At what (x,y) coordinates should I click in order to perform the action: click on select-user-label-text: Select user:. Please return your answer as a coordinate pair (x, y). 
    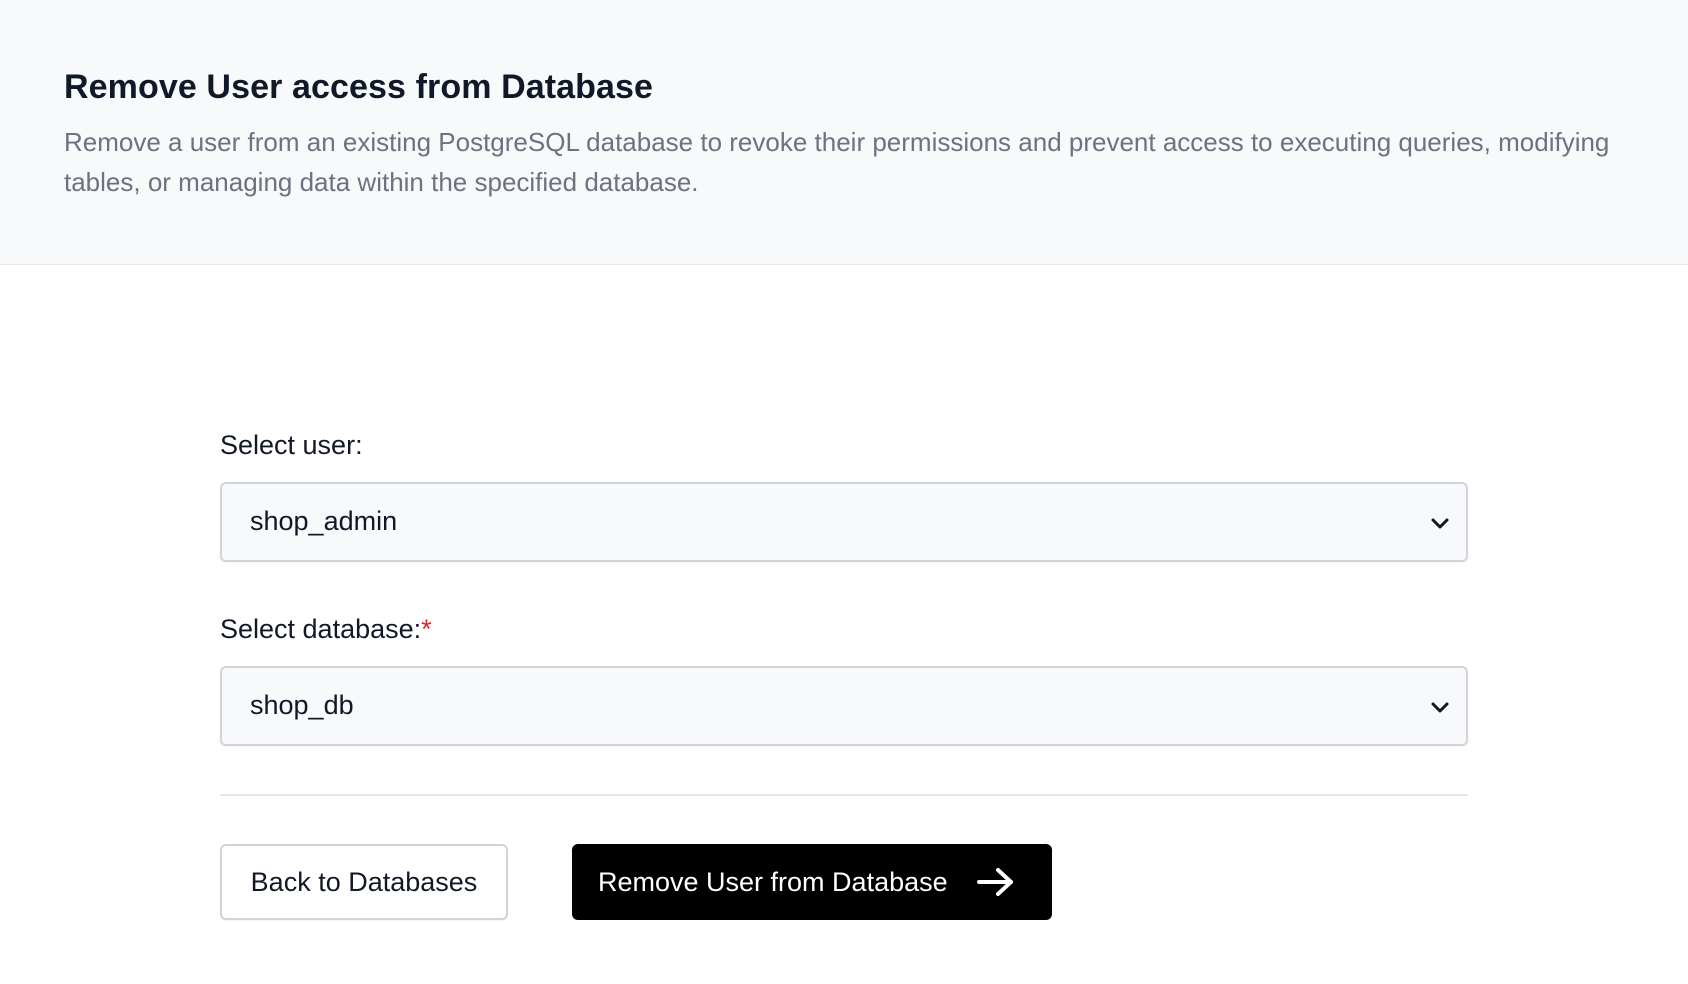
    Looking at the image, I should click on (291, 445).